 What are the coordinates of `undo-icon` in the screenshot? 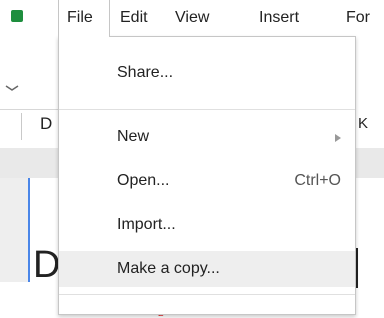 It's located at (12, 88).